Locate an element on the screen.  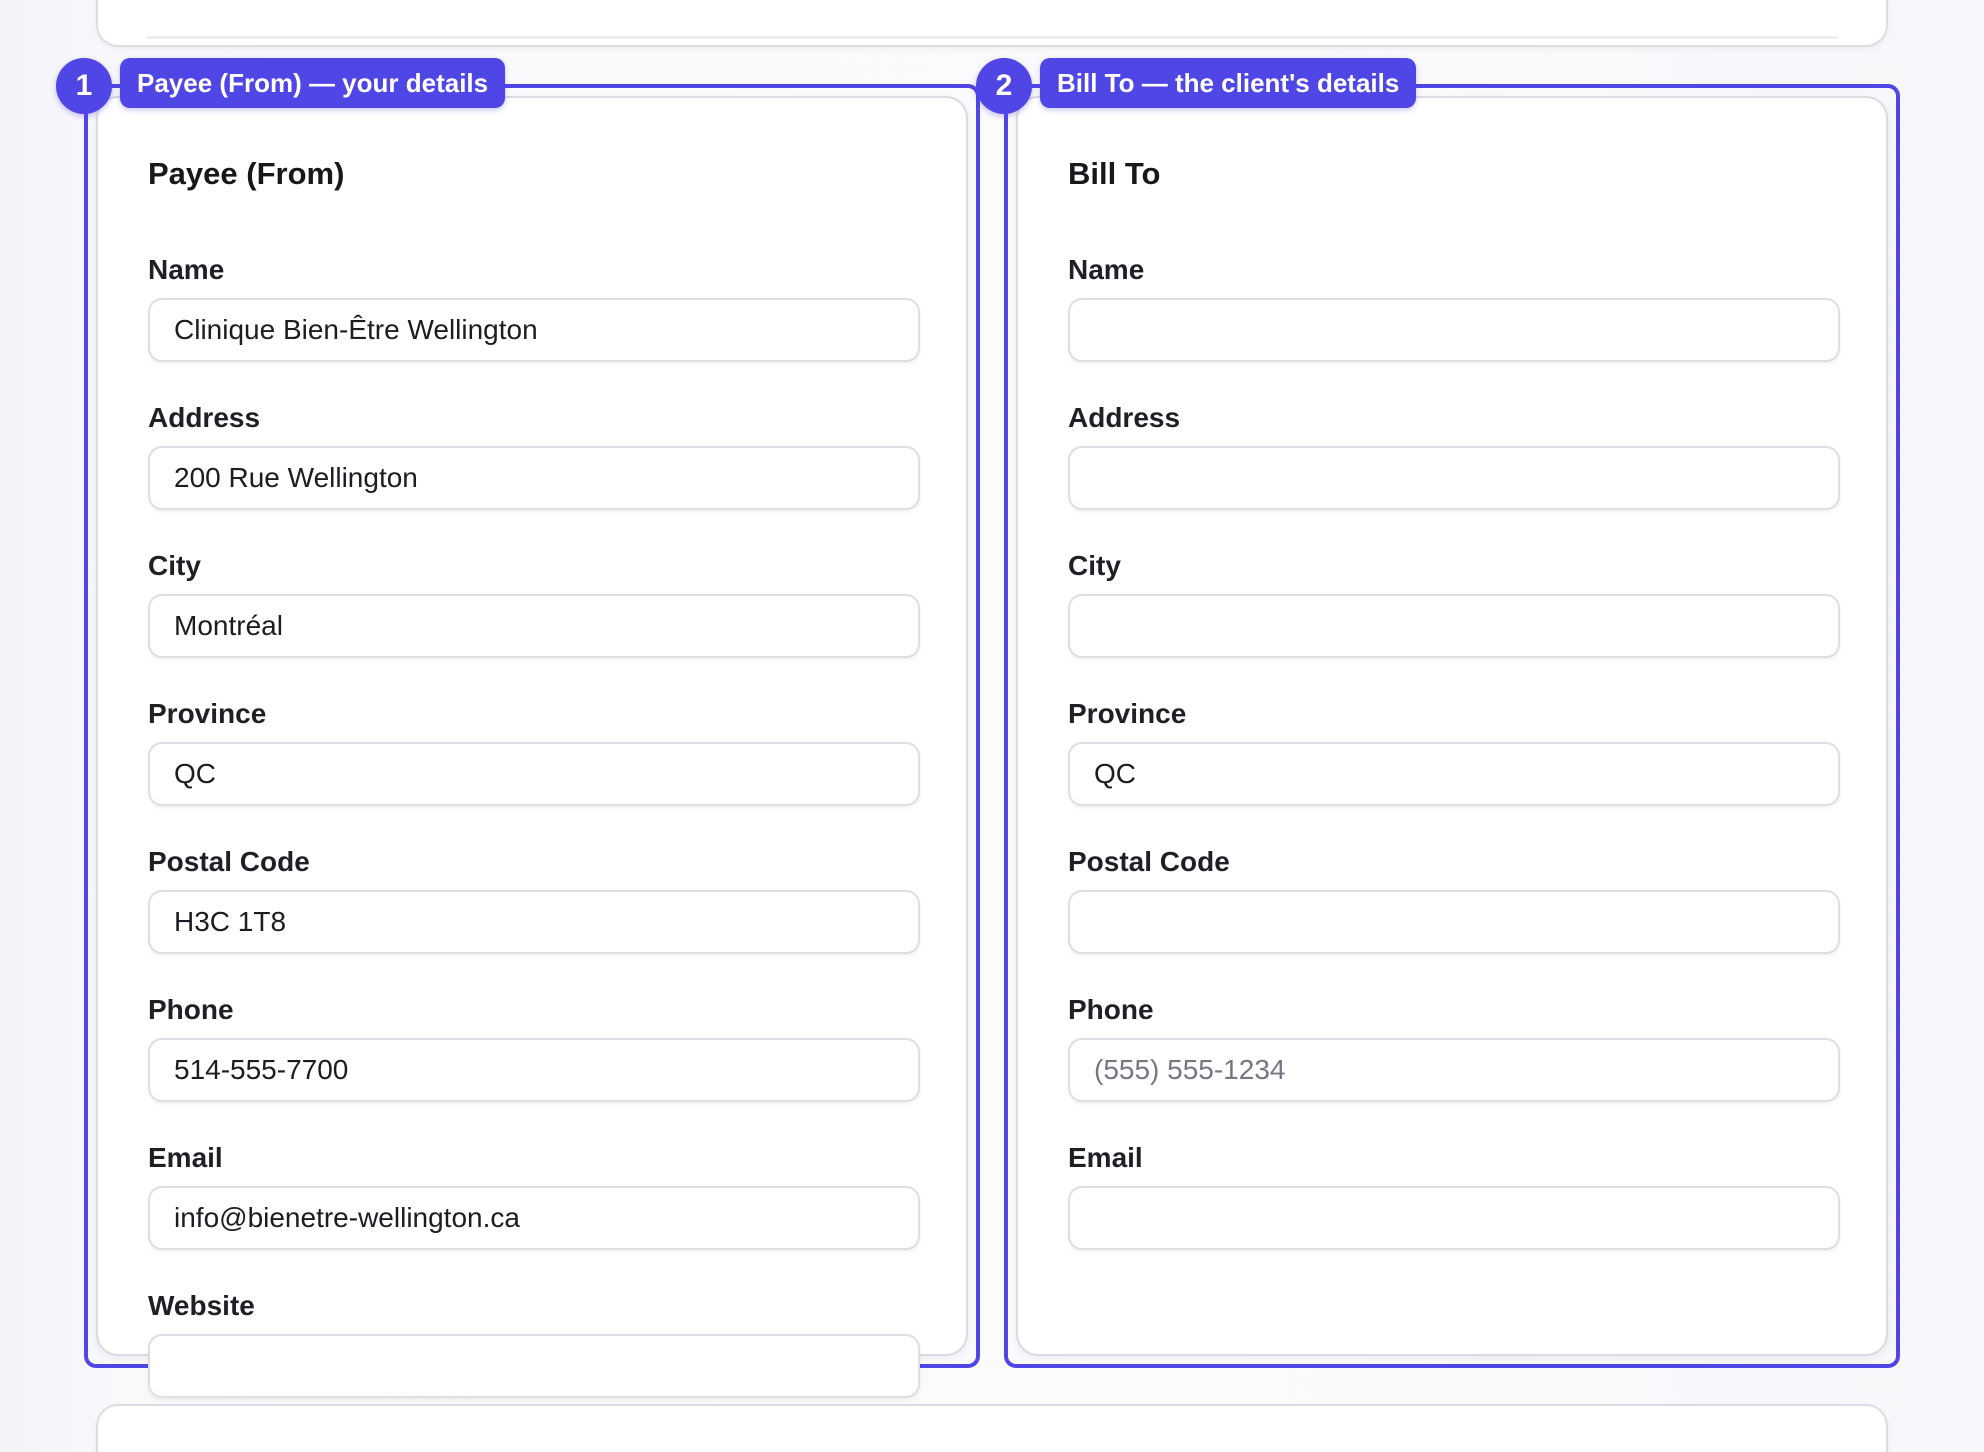
payee-phone-field: Phone is located at coordinates (534, 1048).